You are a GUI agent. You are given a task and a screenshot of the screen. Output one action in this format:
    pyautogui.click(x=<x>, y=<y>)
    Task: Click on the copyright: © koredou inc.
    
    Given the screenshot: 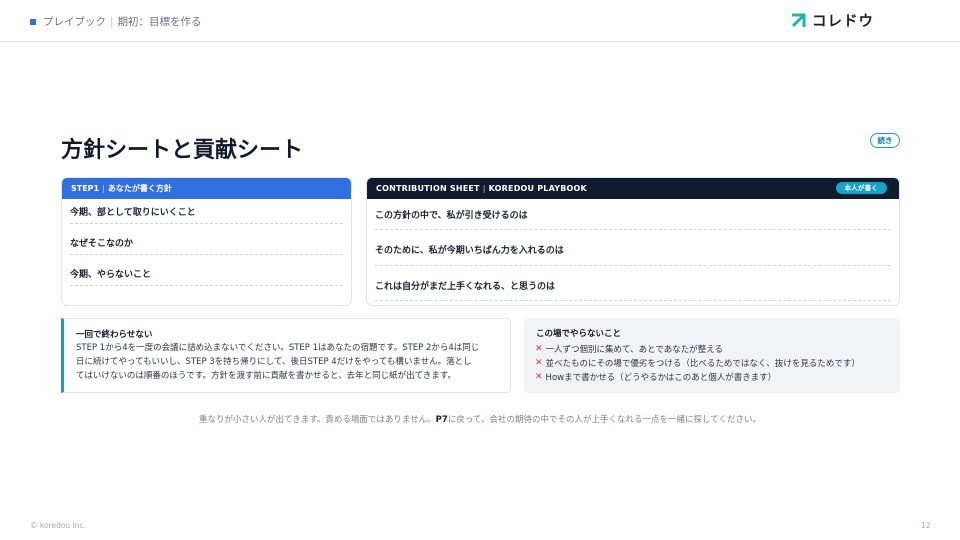 What is the action you would take?
    pyautogui.click(x=58, y=525)
    